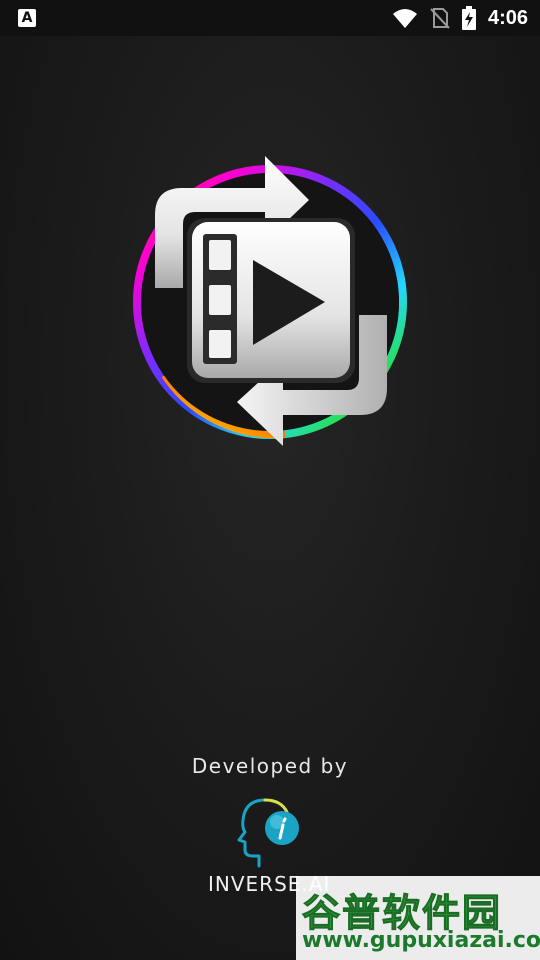 The image size is (540, 960). Describe the element at coordinates (418, 918) in the screenshot. I see `watermark: 谷普软件园 www.gupuxiazai.com` at that location.